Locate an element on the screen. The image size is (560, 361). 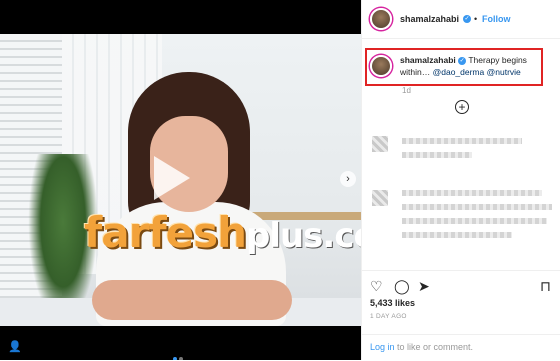
next-slide-button: › is located at coordinates (348, 179).